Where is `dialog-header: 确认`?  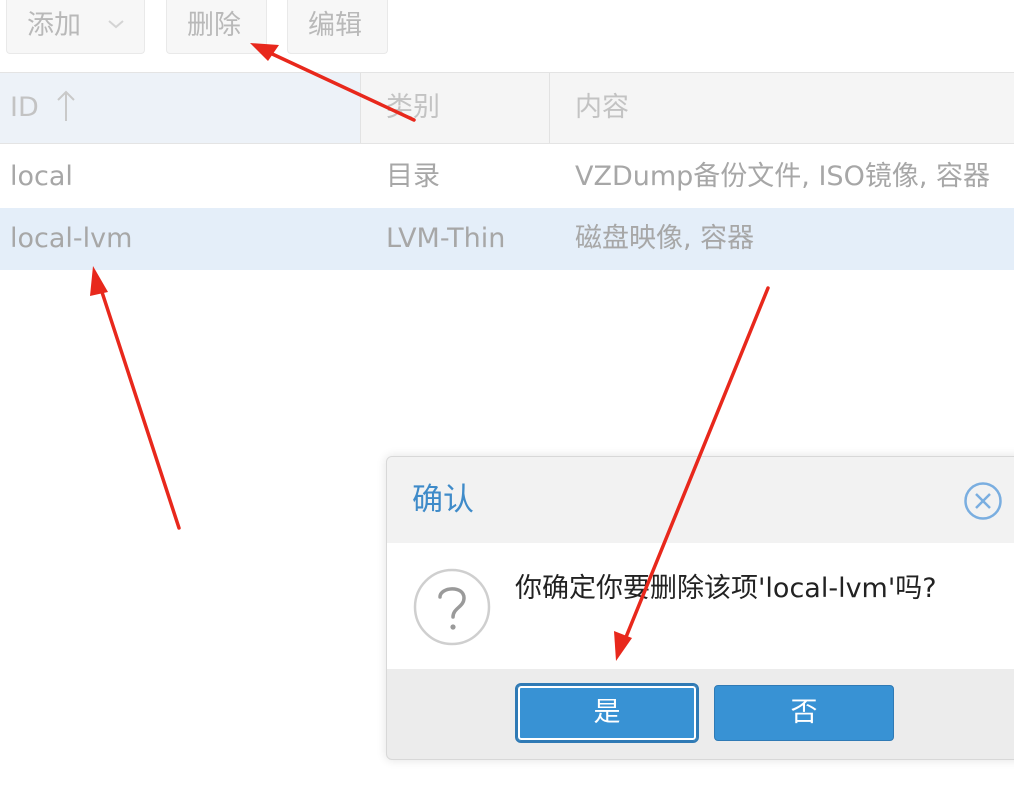 dialog-header: 确认 is located at coordinates (700, 500).